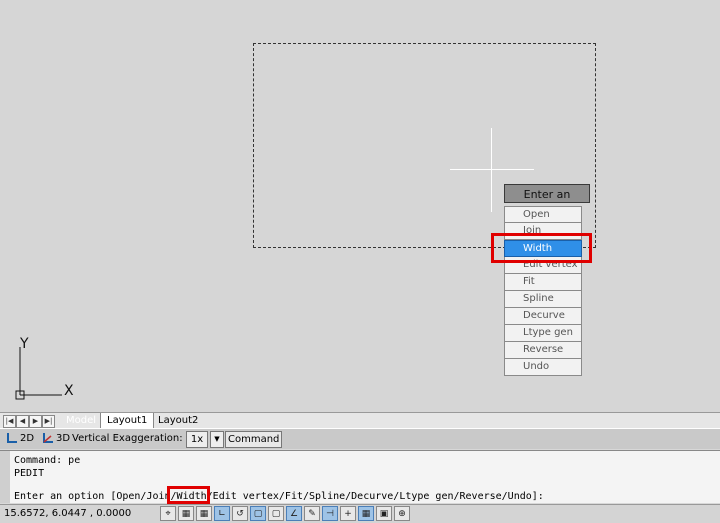 The width and height of the screenshot is (720, 523). What do you see at coordinates (384, 513) in the screenshot?
I see `tpy-icon: ▣` at bounding box center [384, 513].